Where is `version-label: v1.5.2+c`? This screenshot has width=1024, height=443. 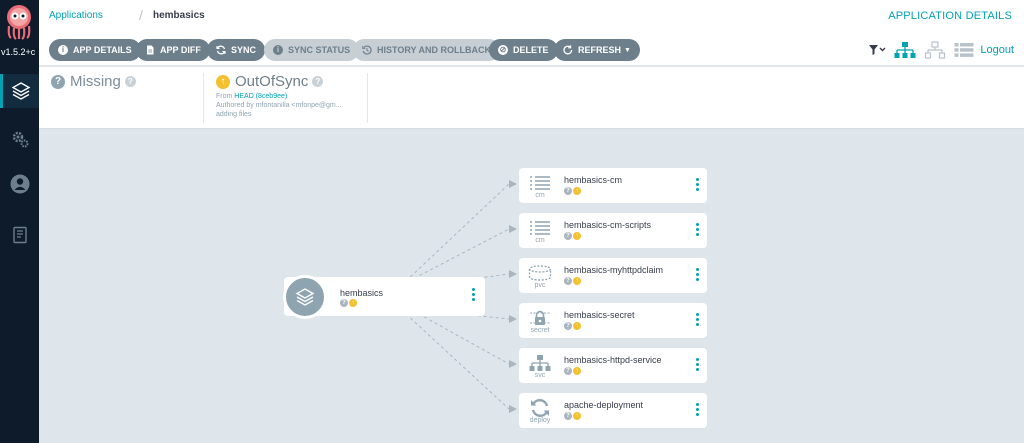 version-label: v1.5.2+c is located at coordinates (18, 52).